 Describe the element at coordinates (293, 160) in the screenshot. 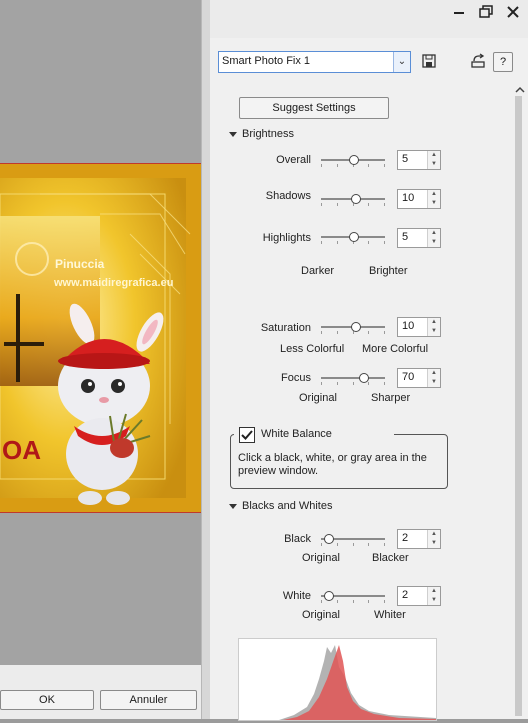

I see `overall-label: Overall` at that location.